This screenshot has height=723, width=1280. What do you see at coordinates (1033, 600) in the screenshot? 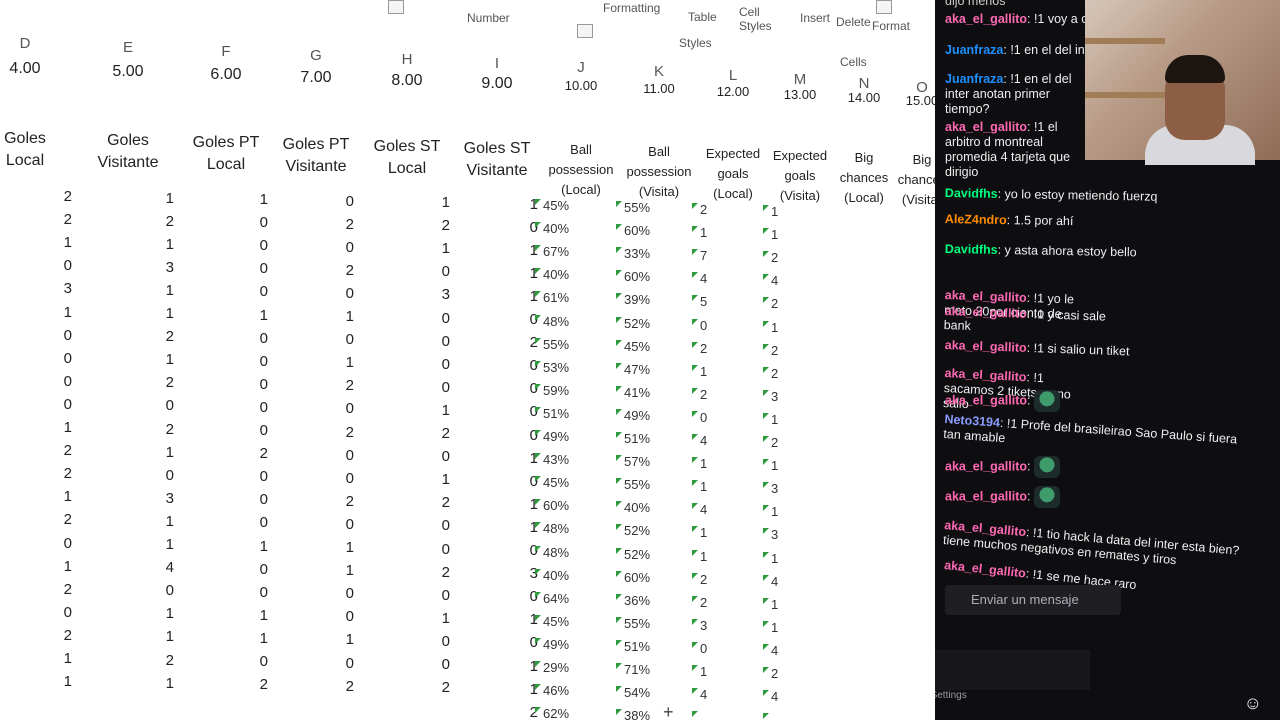
I see `chat-message-input: Enviar un mensaje` at bounding box center [1033, 600].